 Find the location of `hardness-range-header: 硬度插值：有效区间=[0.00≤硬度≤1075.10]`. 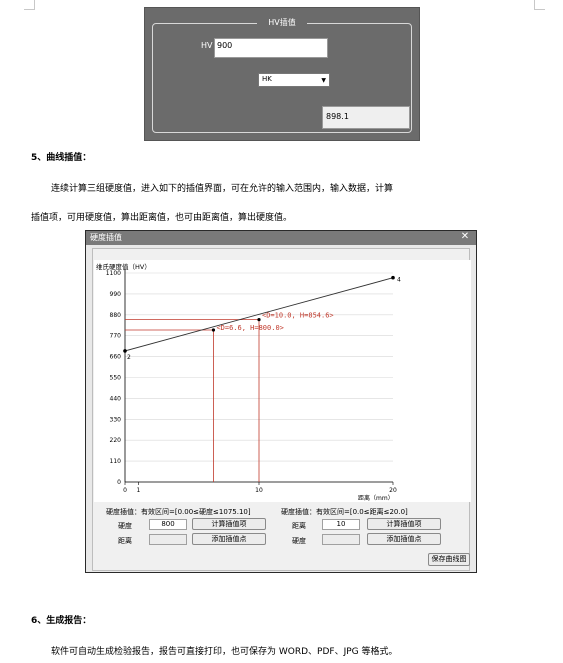

hardness-range-header: 硬度插值：有效区间=[0.00≤硬度≤1075.10] is located at coordinates (178, 512).